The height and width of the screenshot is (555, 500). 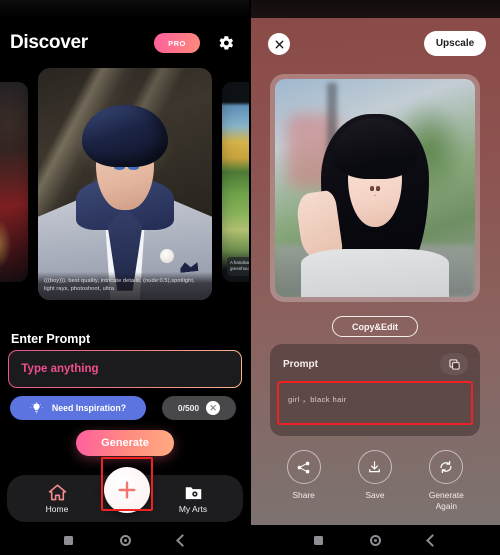 I want to click on share-ring, so click(x=303, y=467).